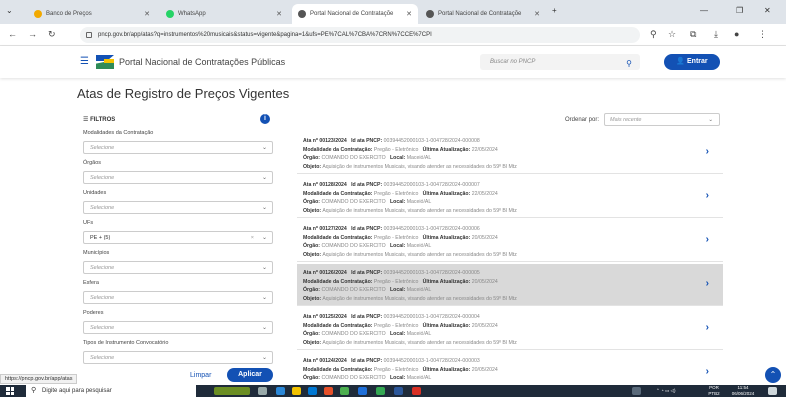 Image resolution: width=786 pixels, height=397 pixels. Describe the element at coordinates (265, 119) in the screenshot. I see `info-icon: i` at that location.